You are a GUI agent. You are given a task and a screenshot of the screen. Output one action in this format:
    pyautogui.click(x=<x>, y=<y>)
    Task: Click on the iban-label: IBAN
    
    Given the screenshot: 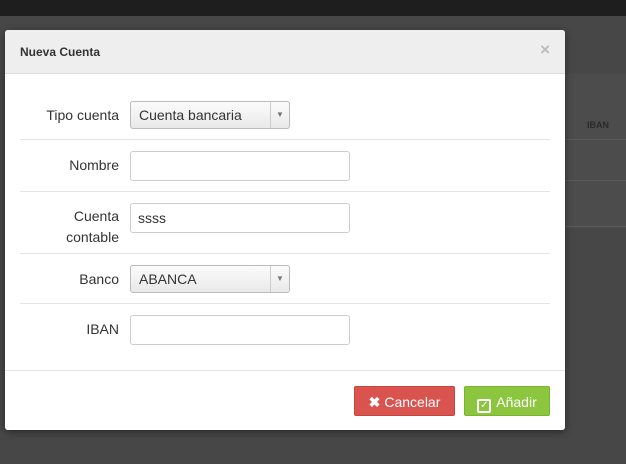 What is the action you would take?
    pyautogui.click(x=102, y=329)
    